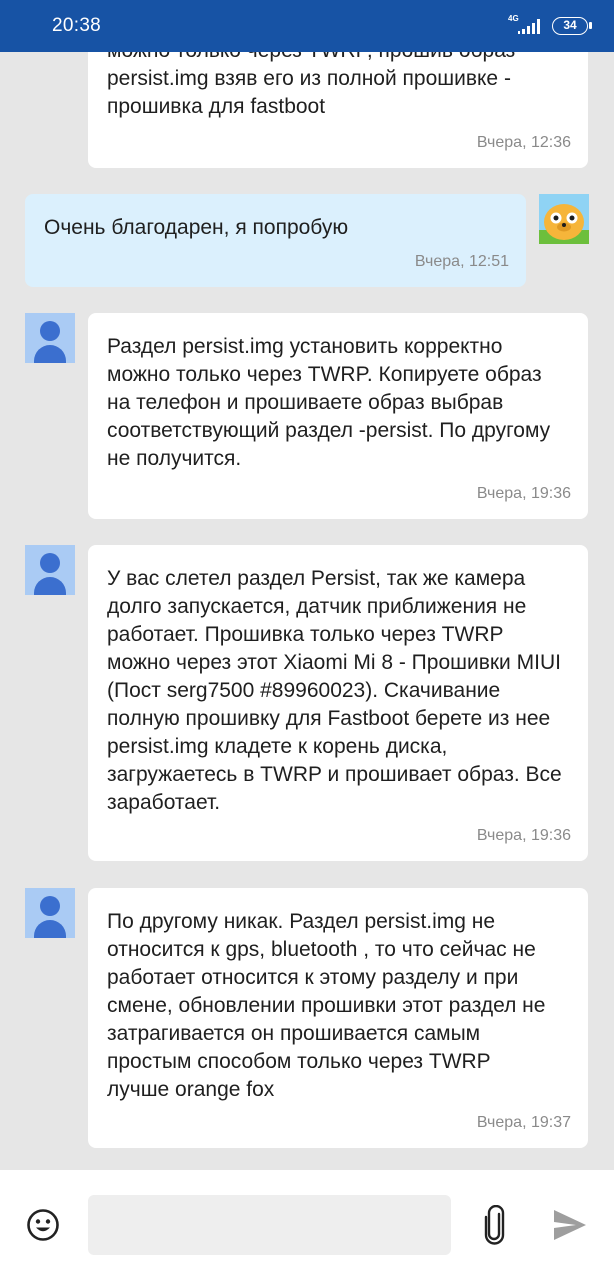  Describe the element at coordinates (43, 1225) in the screenshot. I see `emoji-smile-icon` at that location.